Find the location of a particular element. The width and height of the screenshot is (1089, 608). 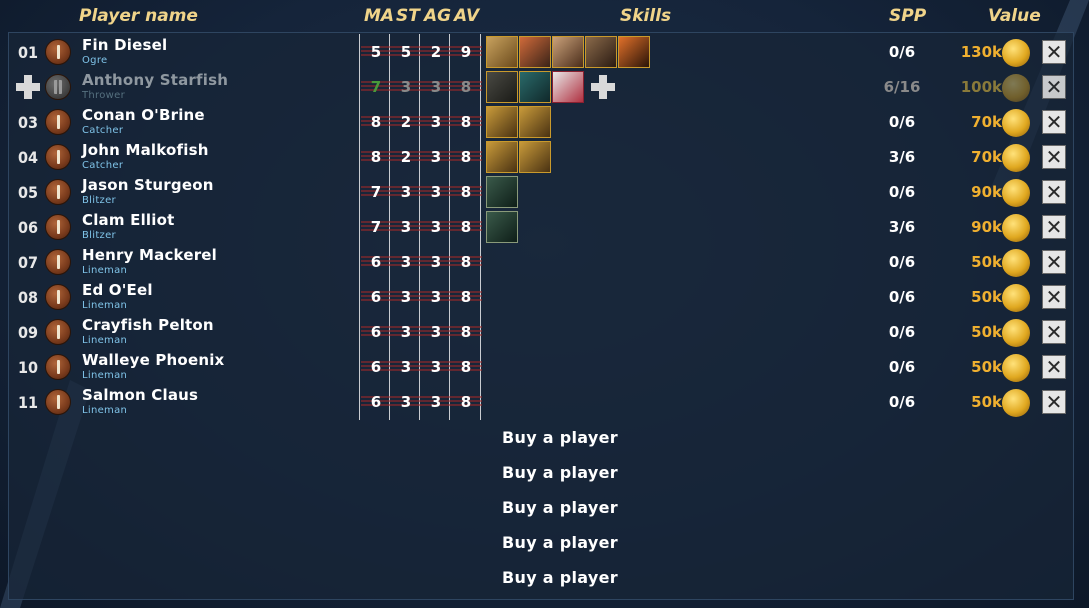

player-name: Salmon Claus is located at coordinates (140, 395).